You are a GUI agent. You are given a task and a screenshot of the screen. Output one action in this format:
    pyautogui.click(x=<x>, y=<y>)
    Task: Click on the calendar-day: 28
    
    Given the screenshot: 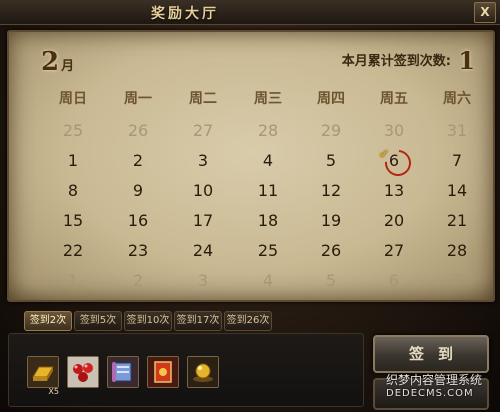 What is the action you would take?
    pyautogui.click(x=457, y=250)
    